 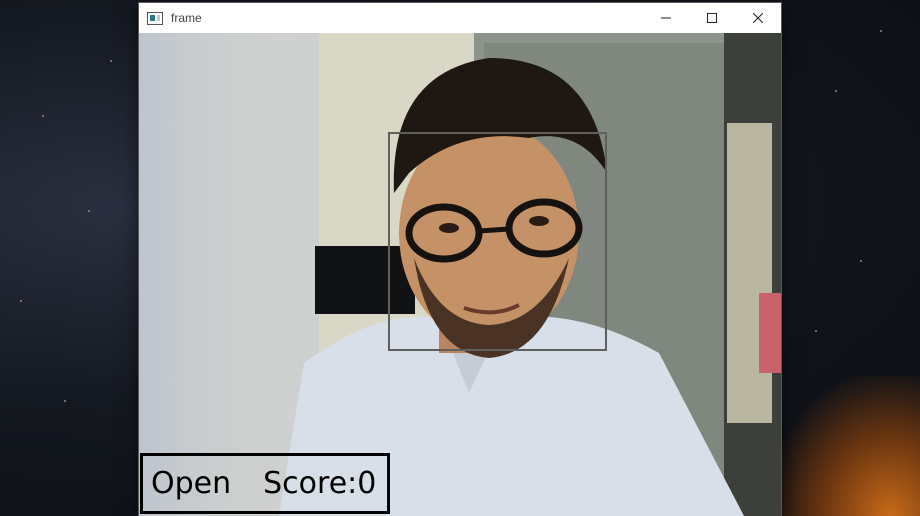 What do you see at coordinates (497, 241) in the screenshot?
I see `face-detection-box` at bounding box center [497, 241].